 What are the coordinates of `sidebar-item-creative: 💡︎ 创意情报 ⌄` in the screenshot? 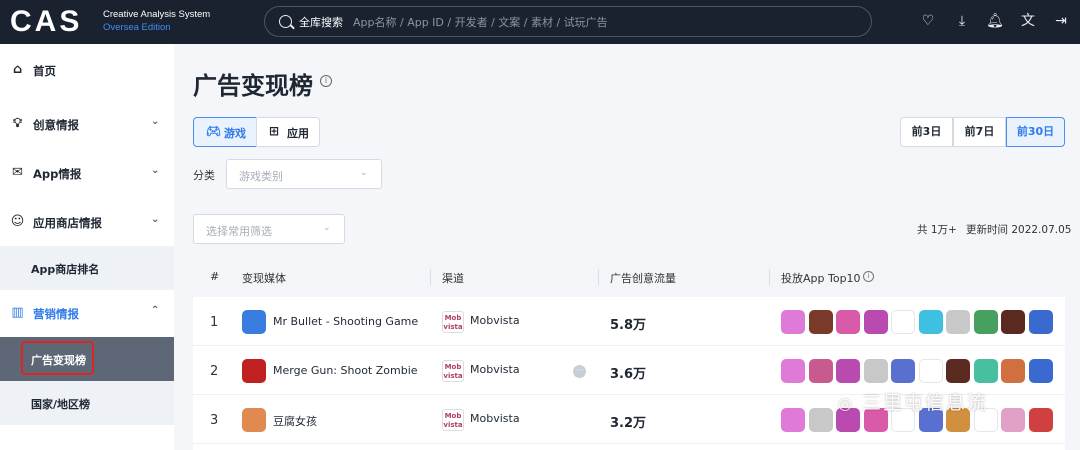 It's located at (87, 124).